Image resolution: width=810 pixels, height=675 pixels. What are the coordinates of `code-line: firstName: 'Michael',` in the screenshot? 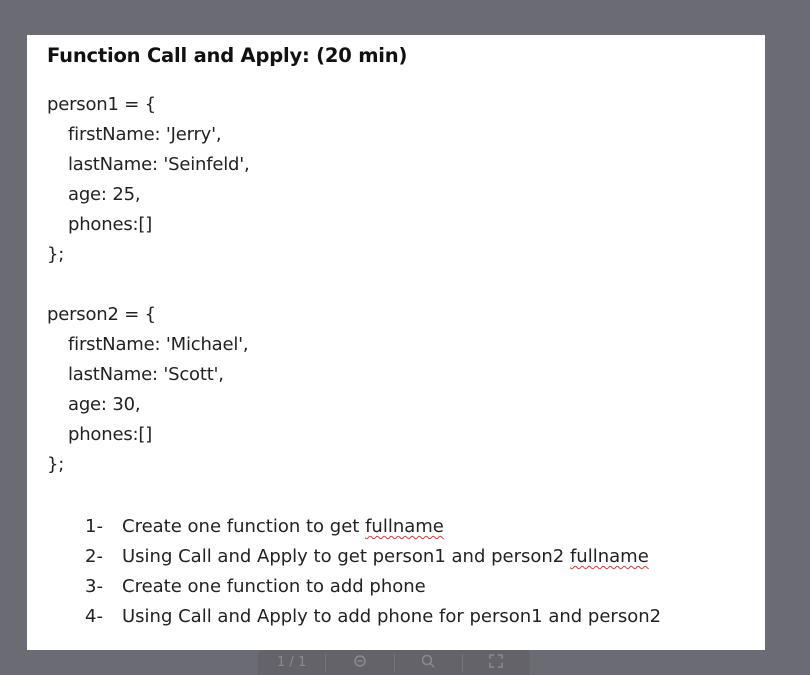 It's located at (158, 344).